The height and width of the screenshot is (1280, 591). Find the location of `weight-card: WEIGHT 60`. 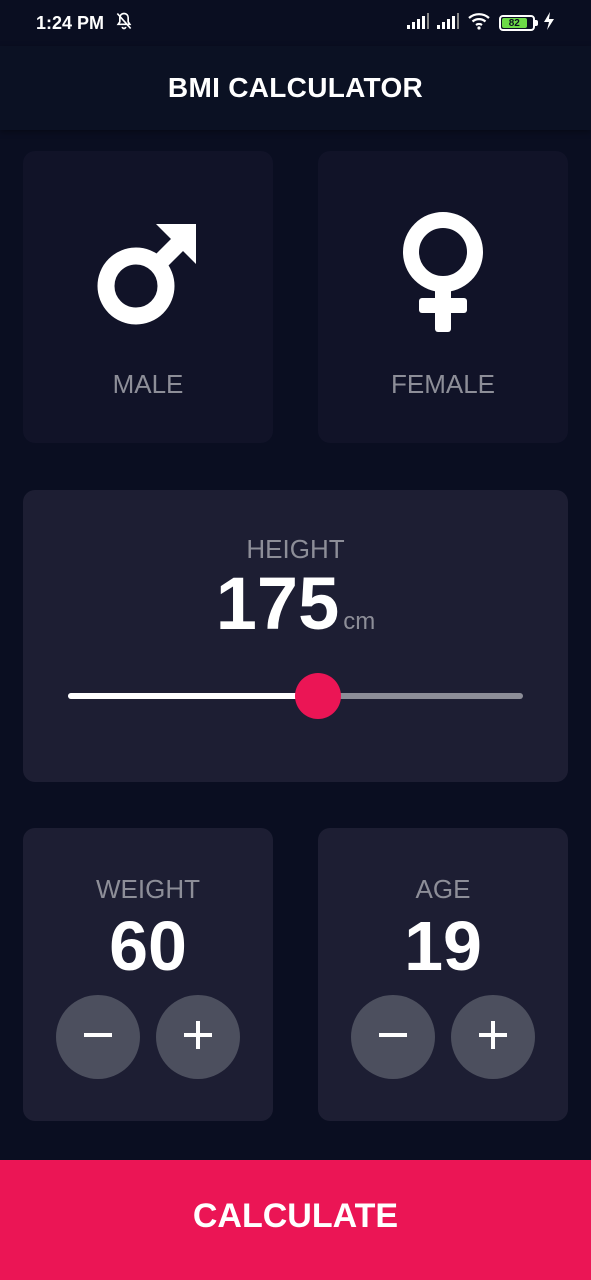

weight-card: WEIGHT 60 is located at coordinates (148, 974).